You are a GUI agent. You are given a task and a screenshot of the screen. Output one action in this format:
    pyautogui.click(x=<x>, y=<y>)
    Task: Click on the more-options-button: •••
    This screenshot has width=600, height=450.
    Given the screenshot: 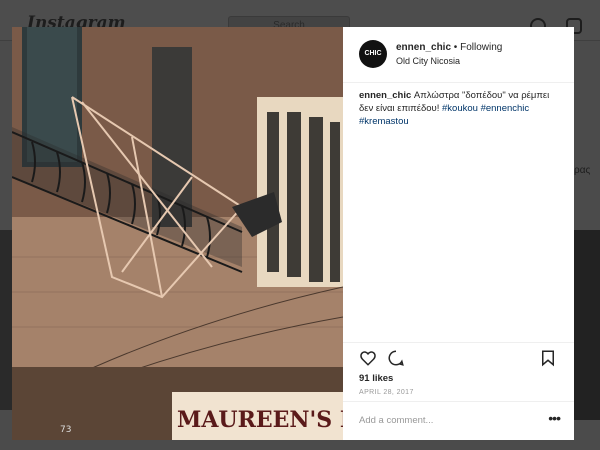 What is the action you would take?
    pyautogui.click(x=554, y=418)
    